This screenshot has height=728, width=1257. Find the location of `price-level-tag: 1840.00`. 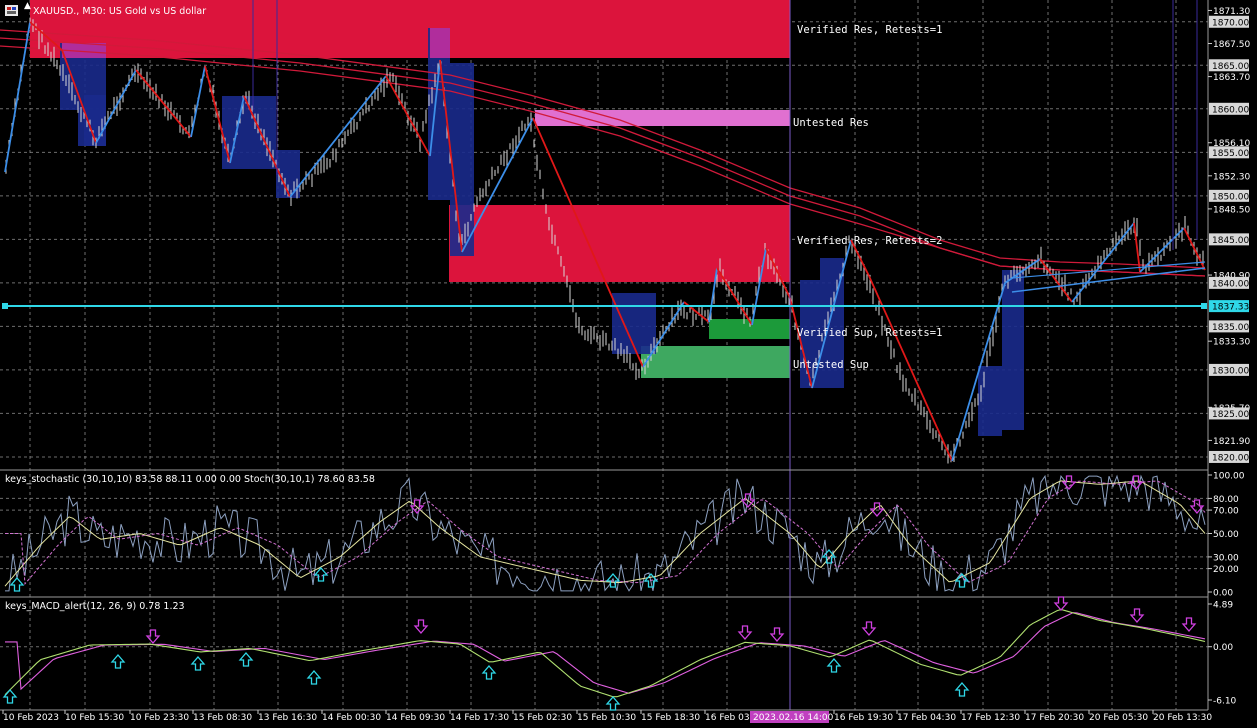

price-level-tag: 1840.00 is located at coordinates (1230, 284).